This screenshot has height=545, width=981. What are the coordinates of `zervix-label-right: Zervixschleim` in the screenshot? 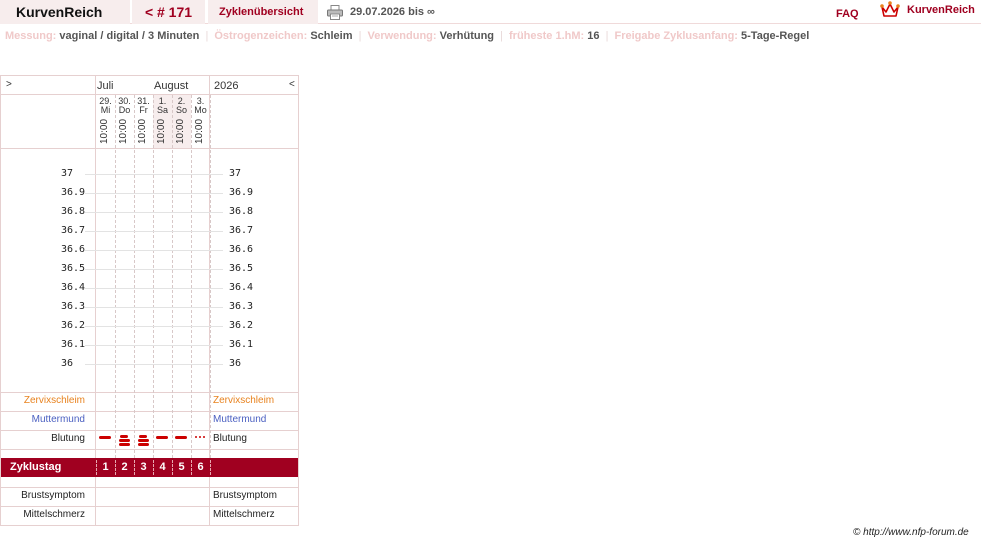 It's located at (244, 400).